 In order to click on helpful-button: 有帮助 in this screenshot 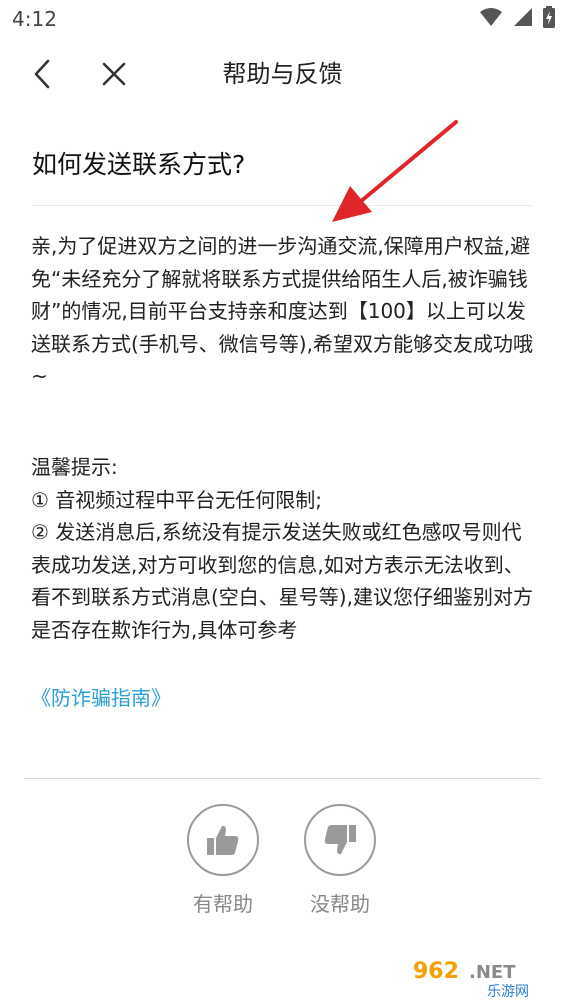, I will do `click(223, 860)`.